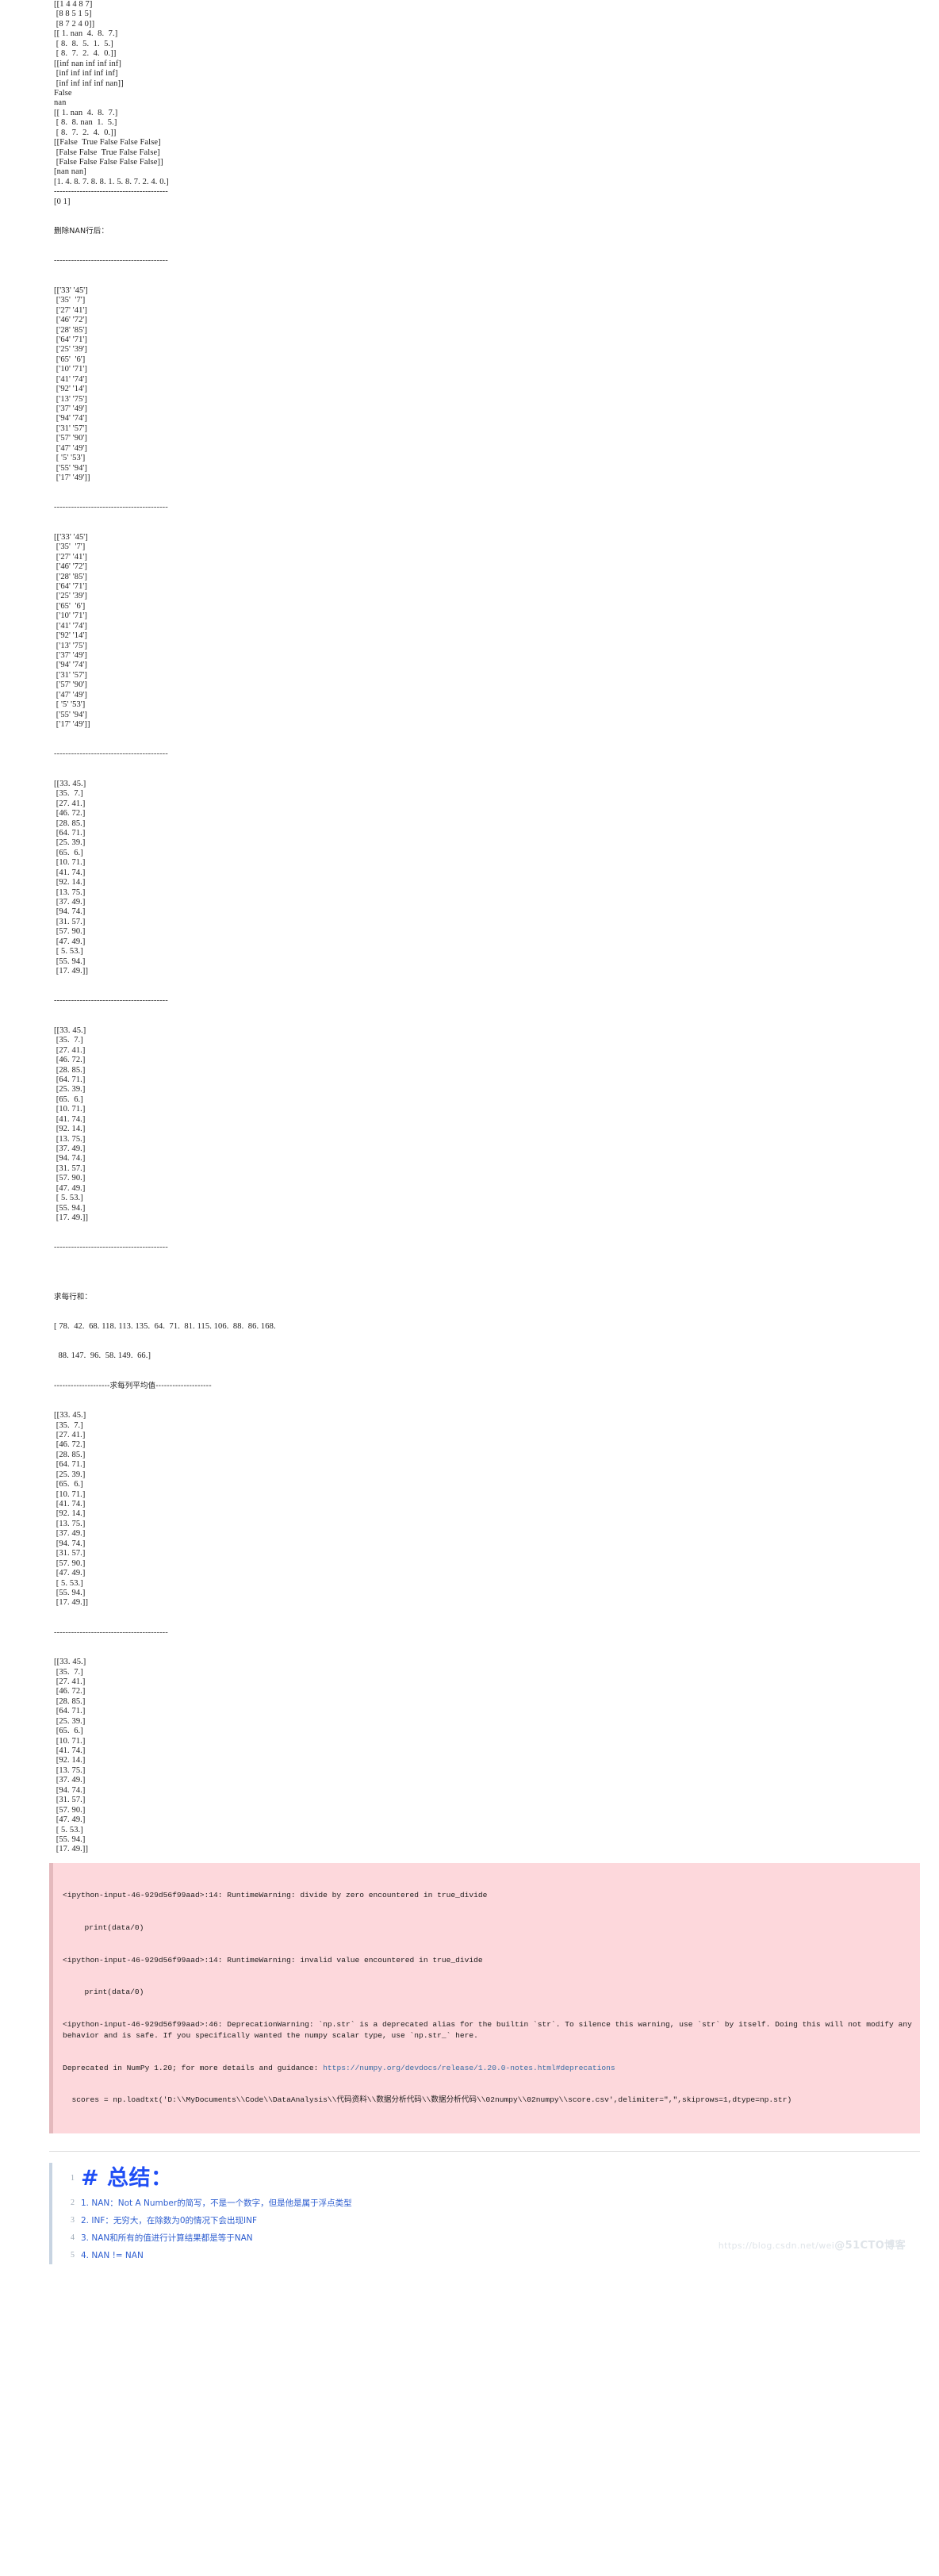 The width and height of the screenshot is (939, 2576). I want to click on array-dump-line: [inf inf inf inf nan]], so click(89, 83).